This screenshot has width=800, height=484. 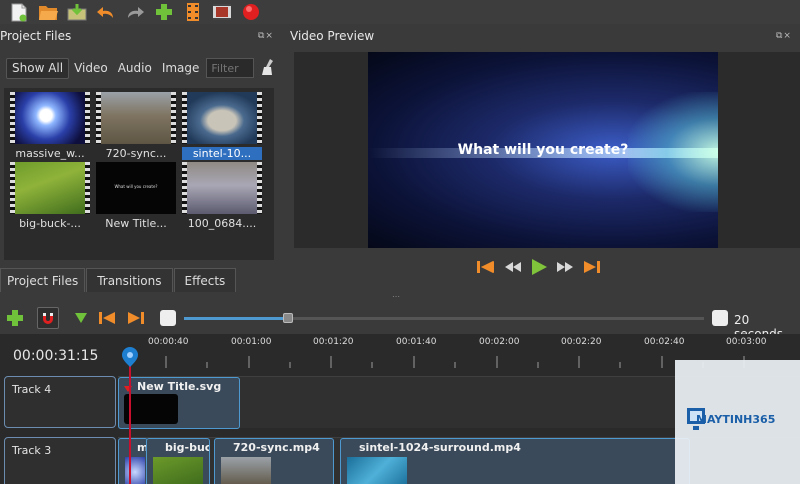 What do you see at coordinates (32, 389) in the screenshot?
I see `track-name: Track 4` at bounding box center [32, 389].